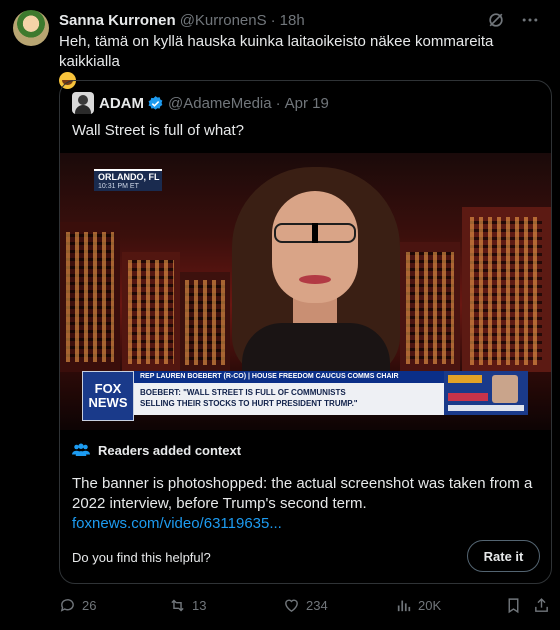 The height and width of the screenshot is (630, 560). What do you see at coordinates (141, 557) in the screenshot?
I see `helpful-prompt: Do you find this helpful?` at bounding box center [141, 557].